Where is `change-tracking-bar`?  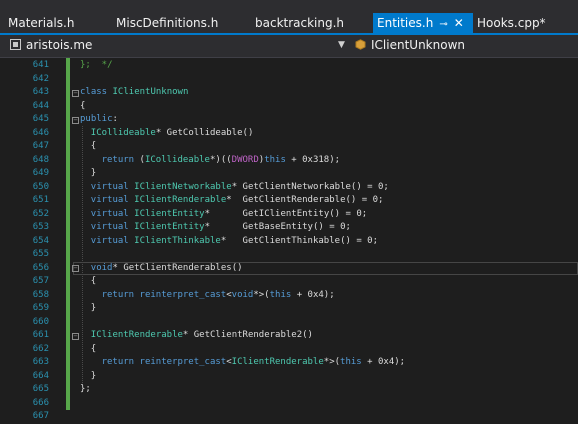 change-tracking-bar is located at coordinates (68, 234).